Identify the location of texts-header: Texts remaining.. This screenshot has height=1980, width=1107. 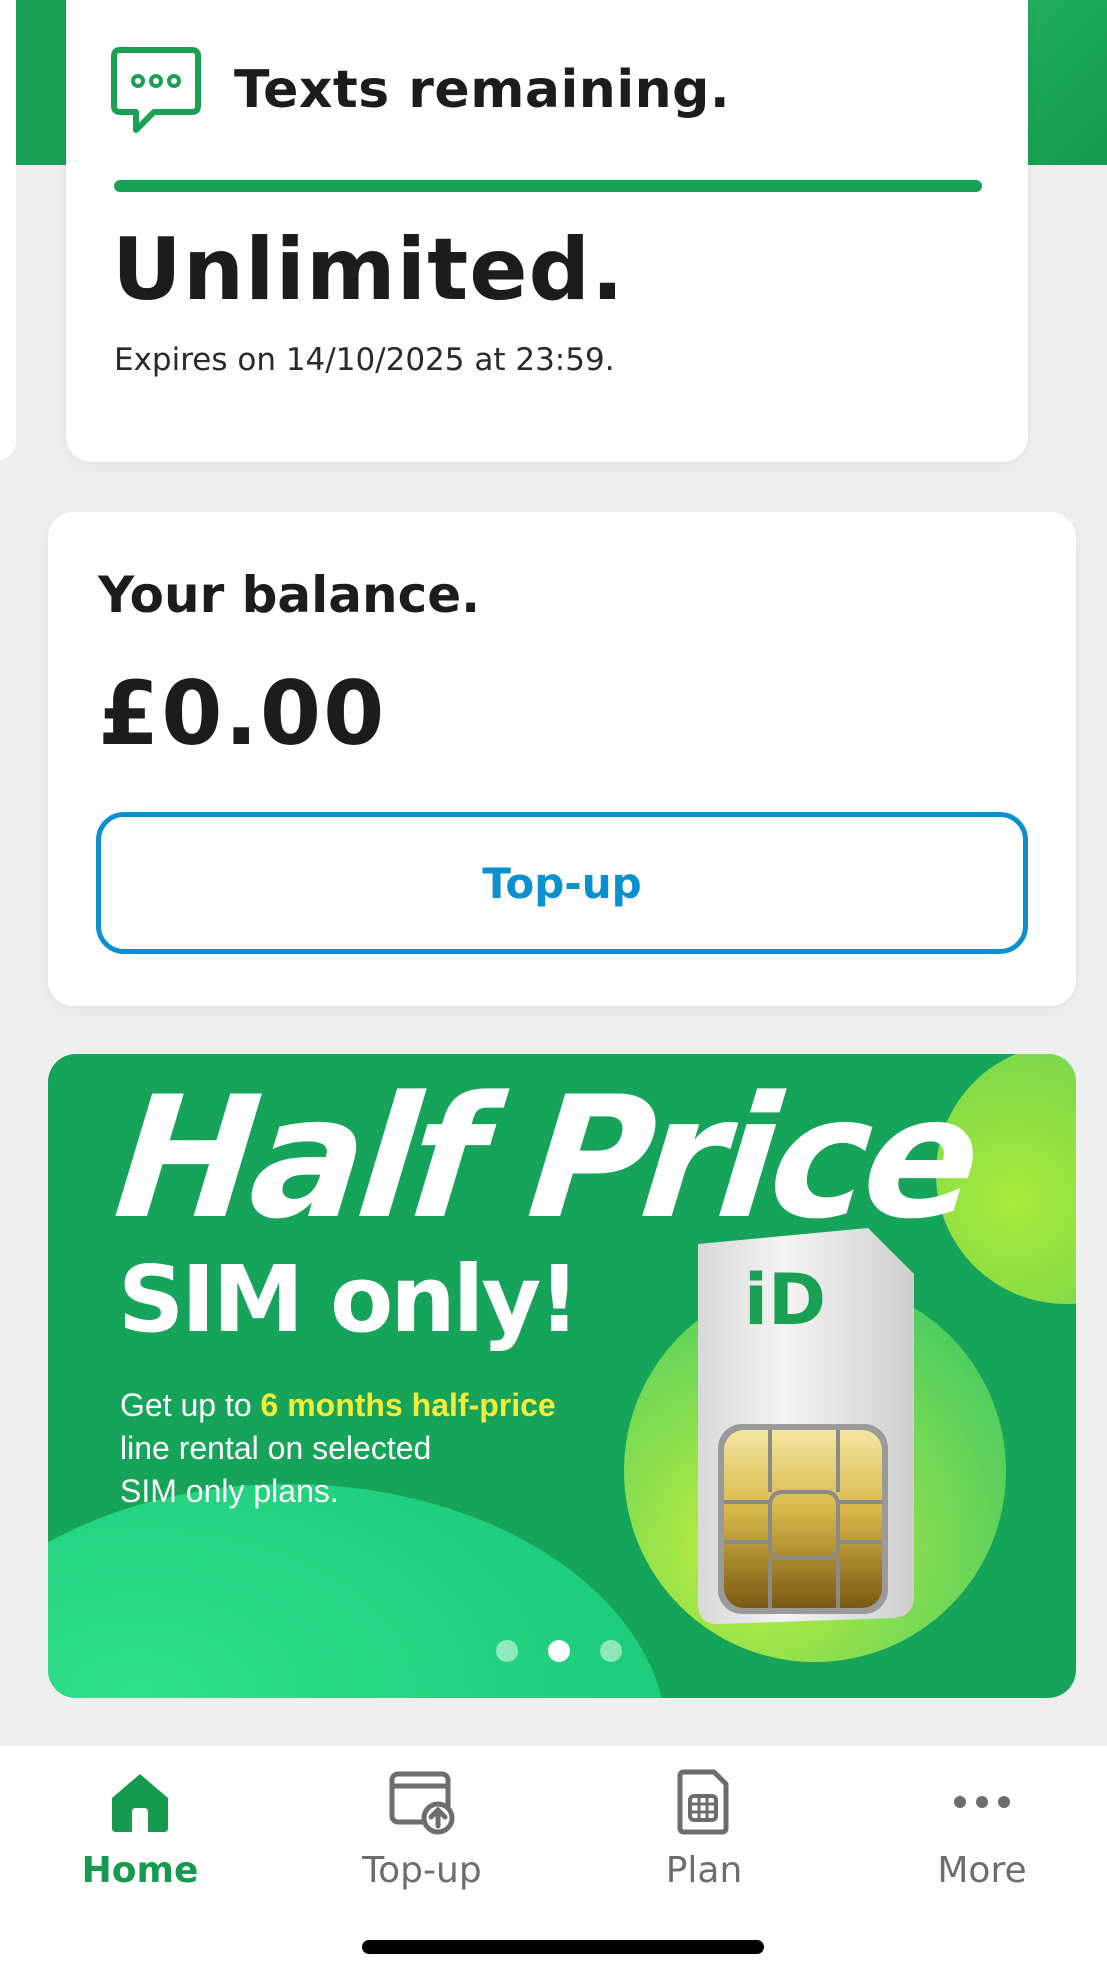
(420, 90).